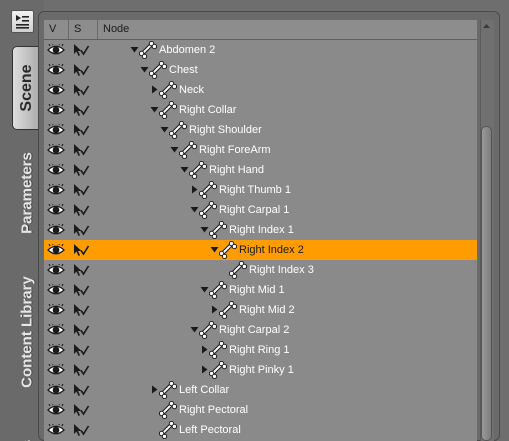 This screenshot has width=509, height=441. What do you see at coordinates (260, 50) in the screenshot?
I see `tree-row: Abdomen 2` at bounding box center [260, 50].